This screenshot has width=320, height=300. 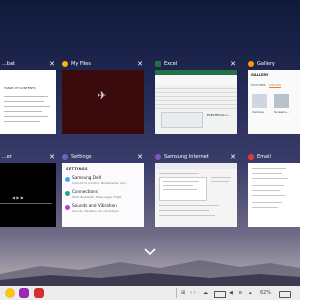 I want to click on gallery-header: GALLERY, so click(x=260, y=75).